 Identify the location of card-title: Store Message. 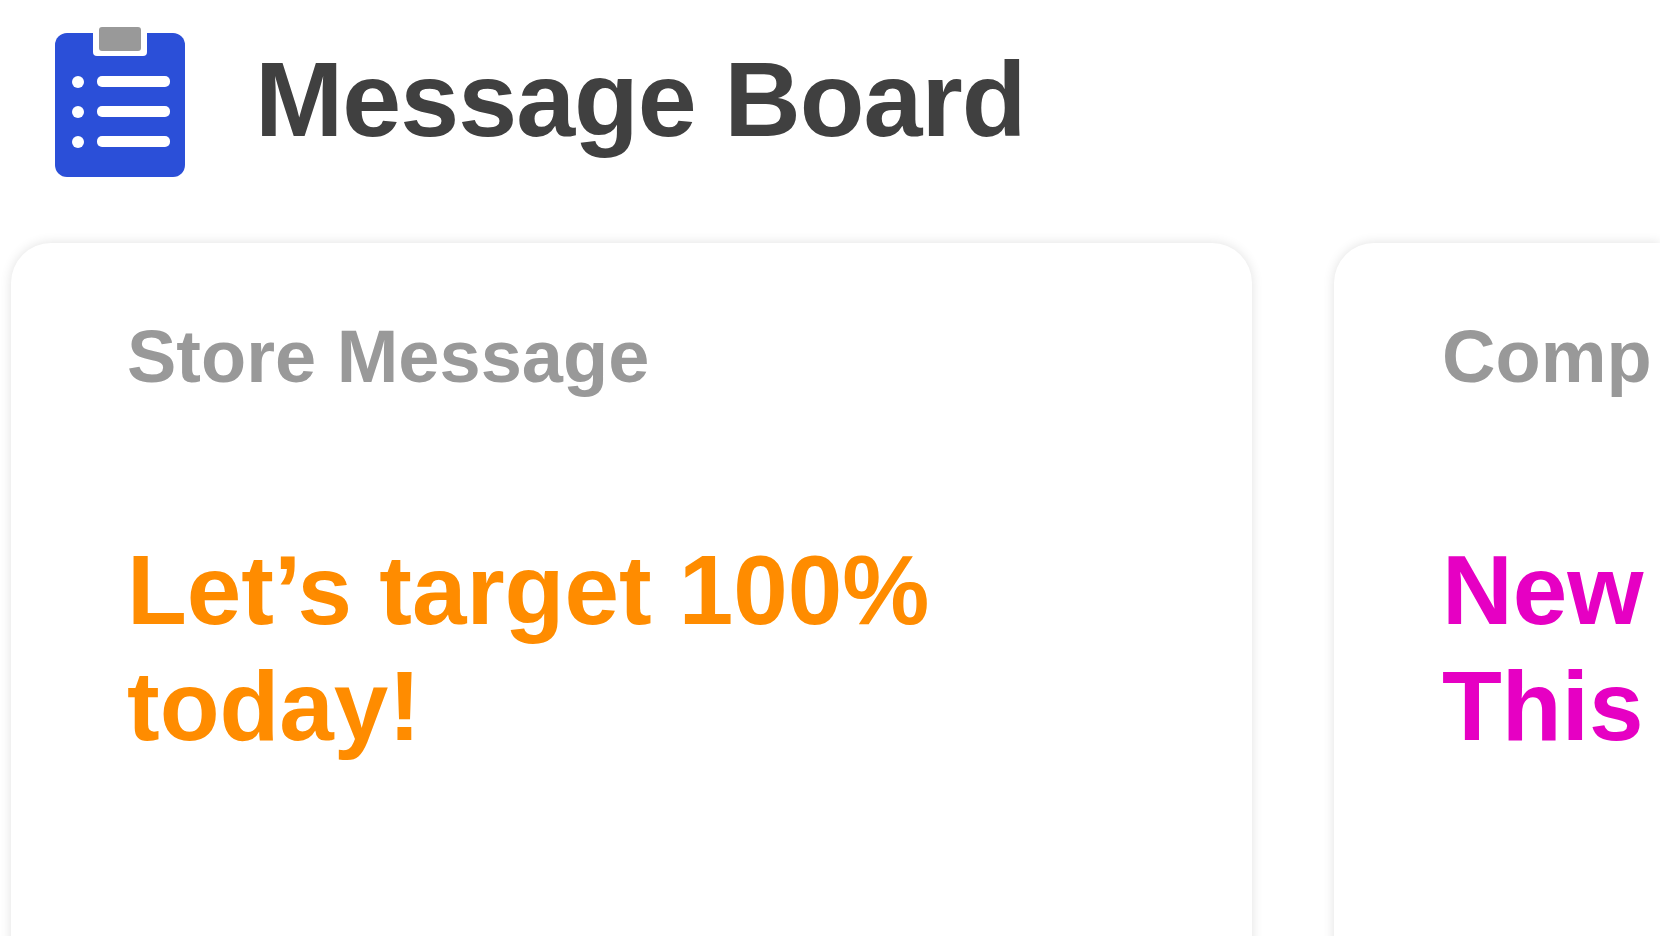
(388, 357).